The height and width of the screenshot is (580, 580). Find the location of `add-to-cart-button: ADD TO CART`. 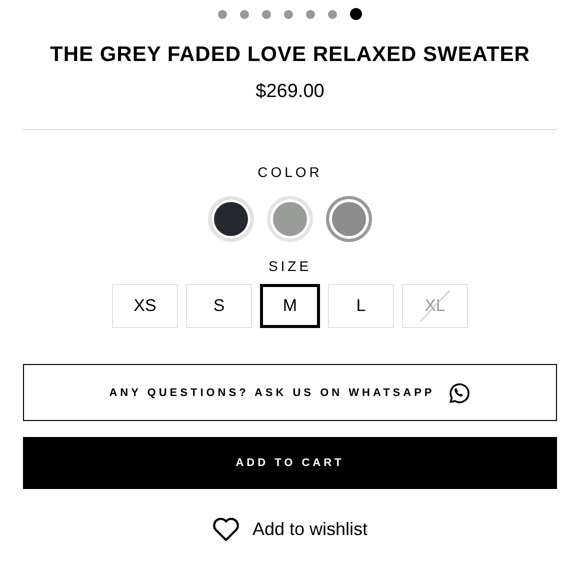

add-to-cart-button: ADD TO CART is located at coordinates (290, 463).